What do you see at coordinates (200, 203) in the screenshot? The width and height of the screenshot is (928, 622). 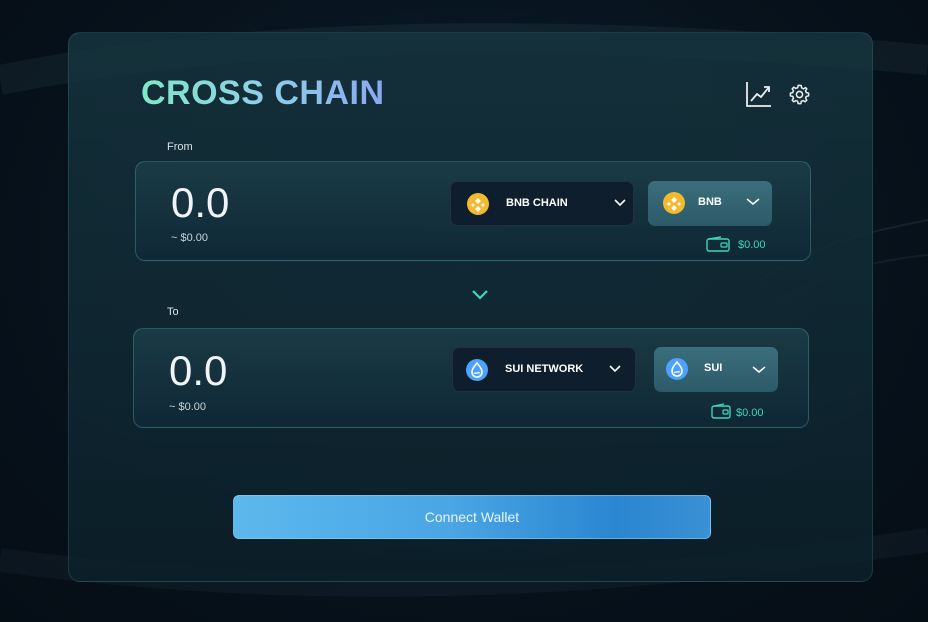 I see `from-amount-input: 0.0` at bounding box center [200, 203].